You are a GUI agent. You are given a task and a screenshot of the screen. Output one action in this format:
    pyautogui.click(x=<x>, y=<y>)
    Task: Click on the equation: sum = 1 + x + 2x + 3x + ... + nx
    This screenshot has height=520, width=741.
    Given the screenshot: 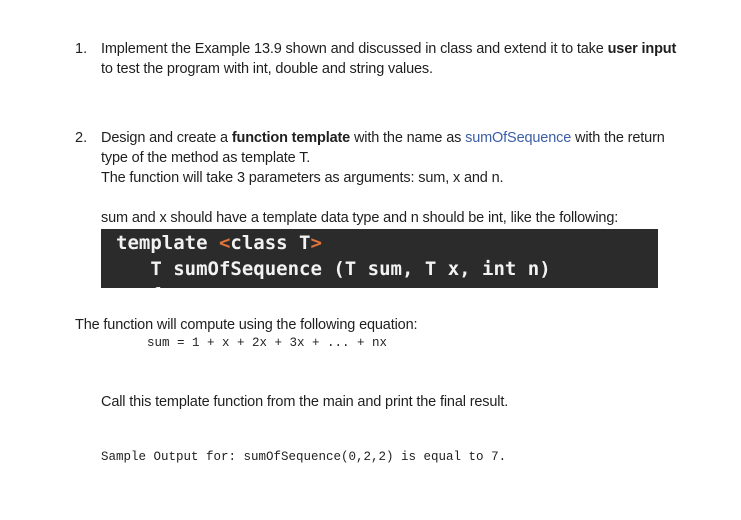 What is the action you would take?
    pyautogui.click(x=267, y=343)
    